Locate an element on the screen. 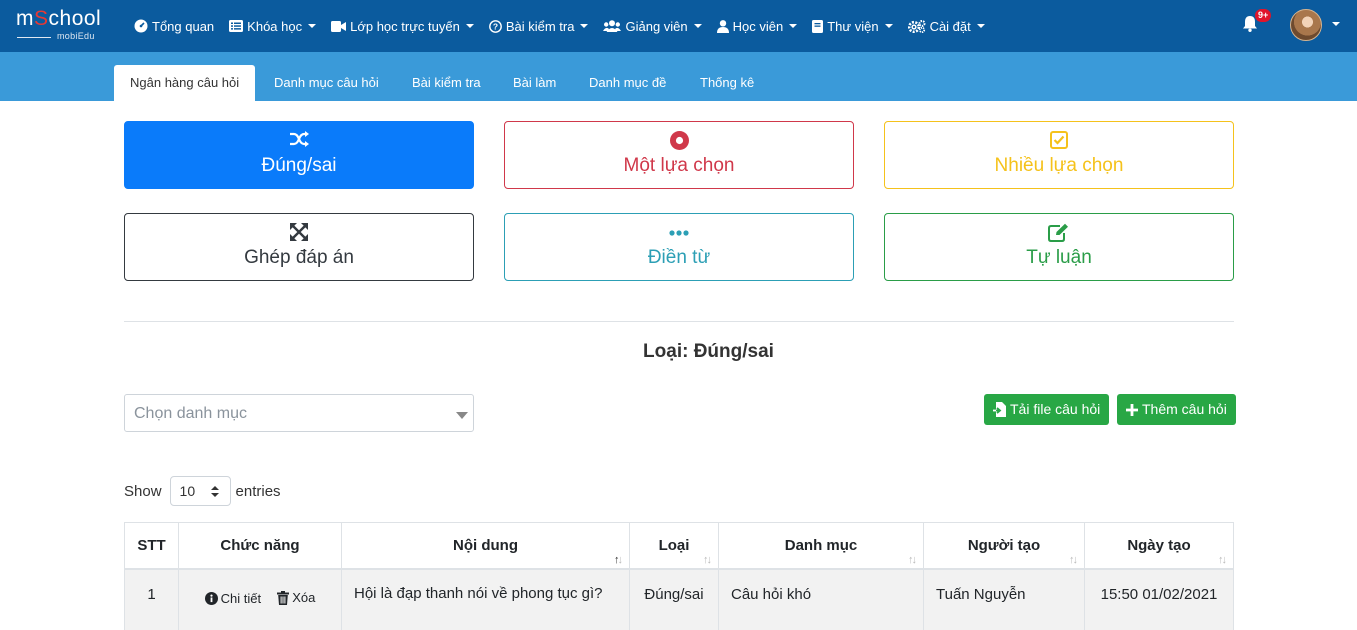 The image size is (1357, 630). nav-item-lop-hoc: Lớp học trực tuyến is located at coordinates (402, 26).